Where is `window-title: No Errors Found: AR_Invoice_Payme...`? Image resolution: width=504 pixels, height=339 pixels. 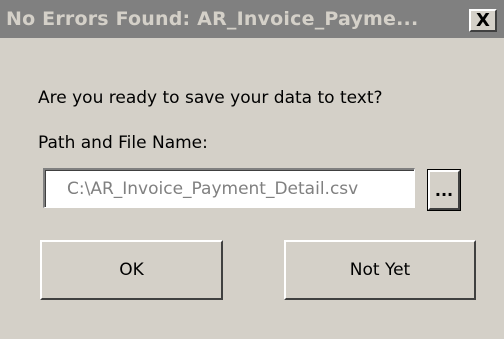
window-title: No Errors Found: AR_Invoice_Payme... is located at coordinates (212, 19).